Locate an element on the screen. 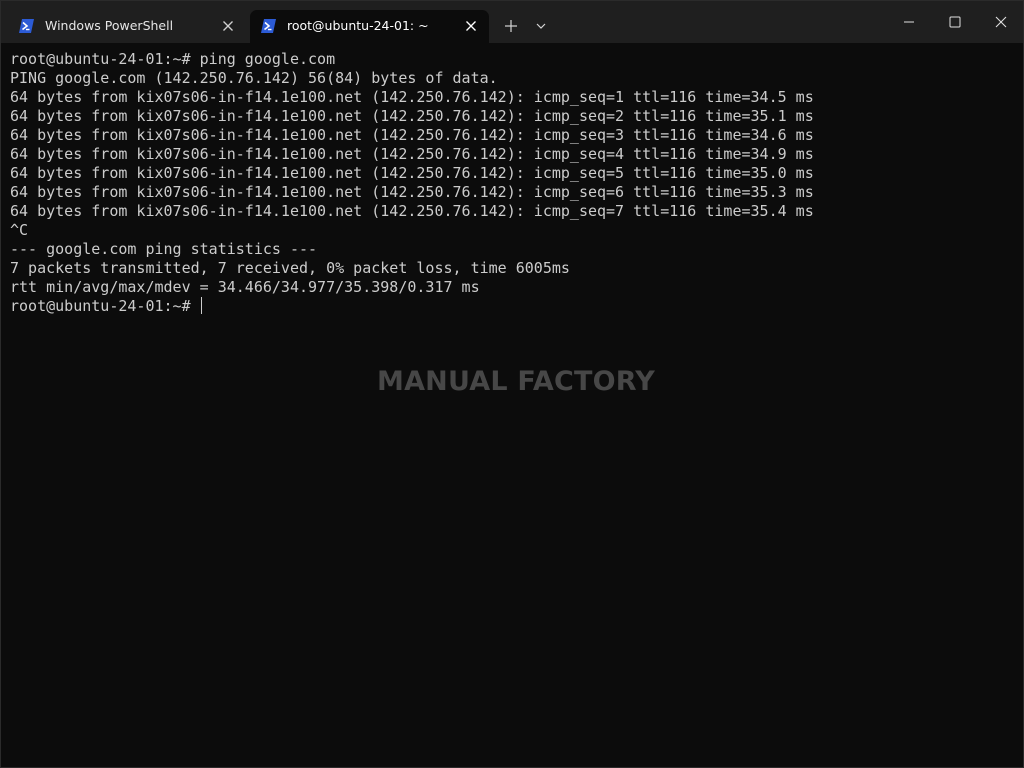  chevron-down-icon is located at coordinates (541, 26).